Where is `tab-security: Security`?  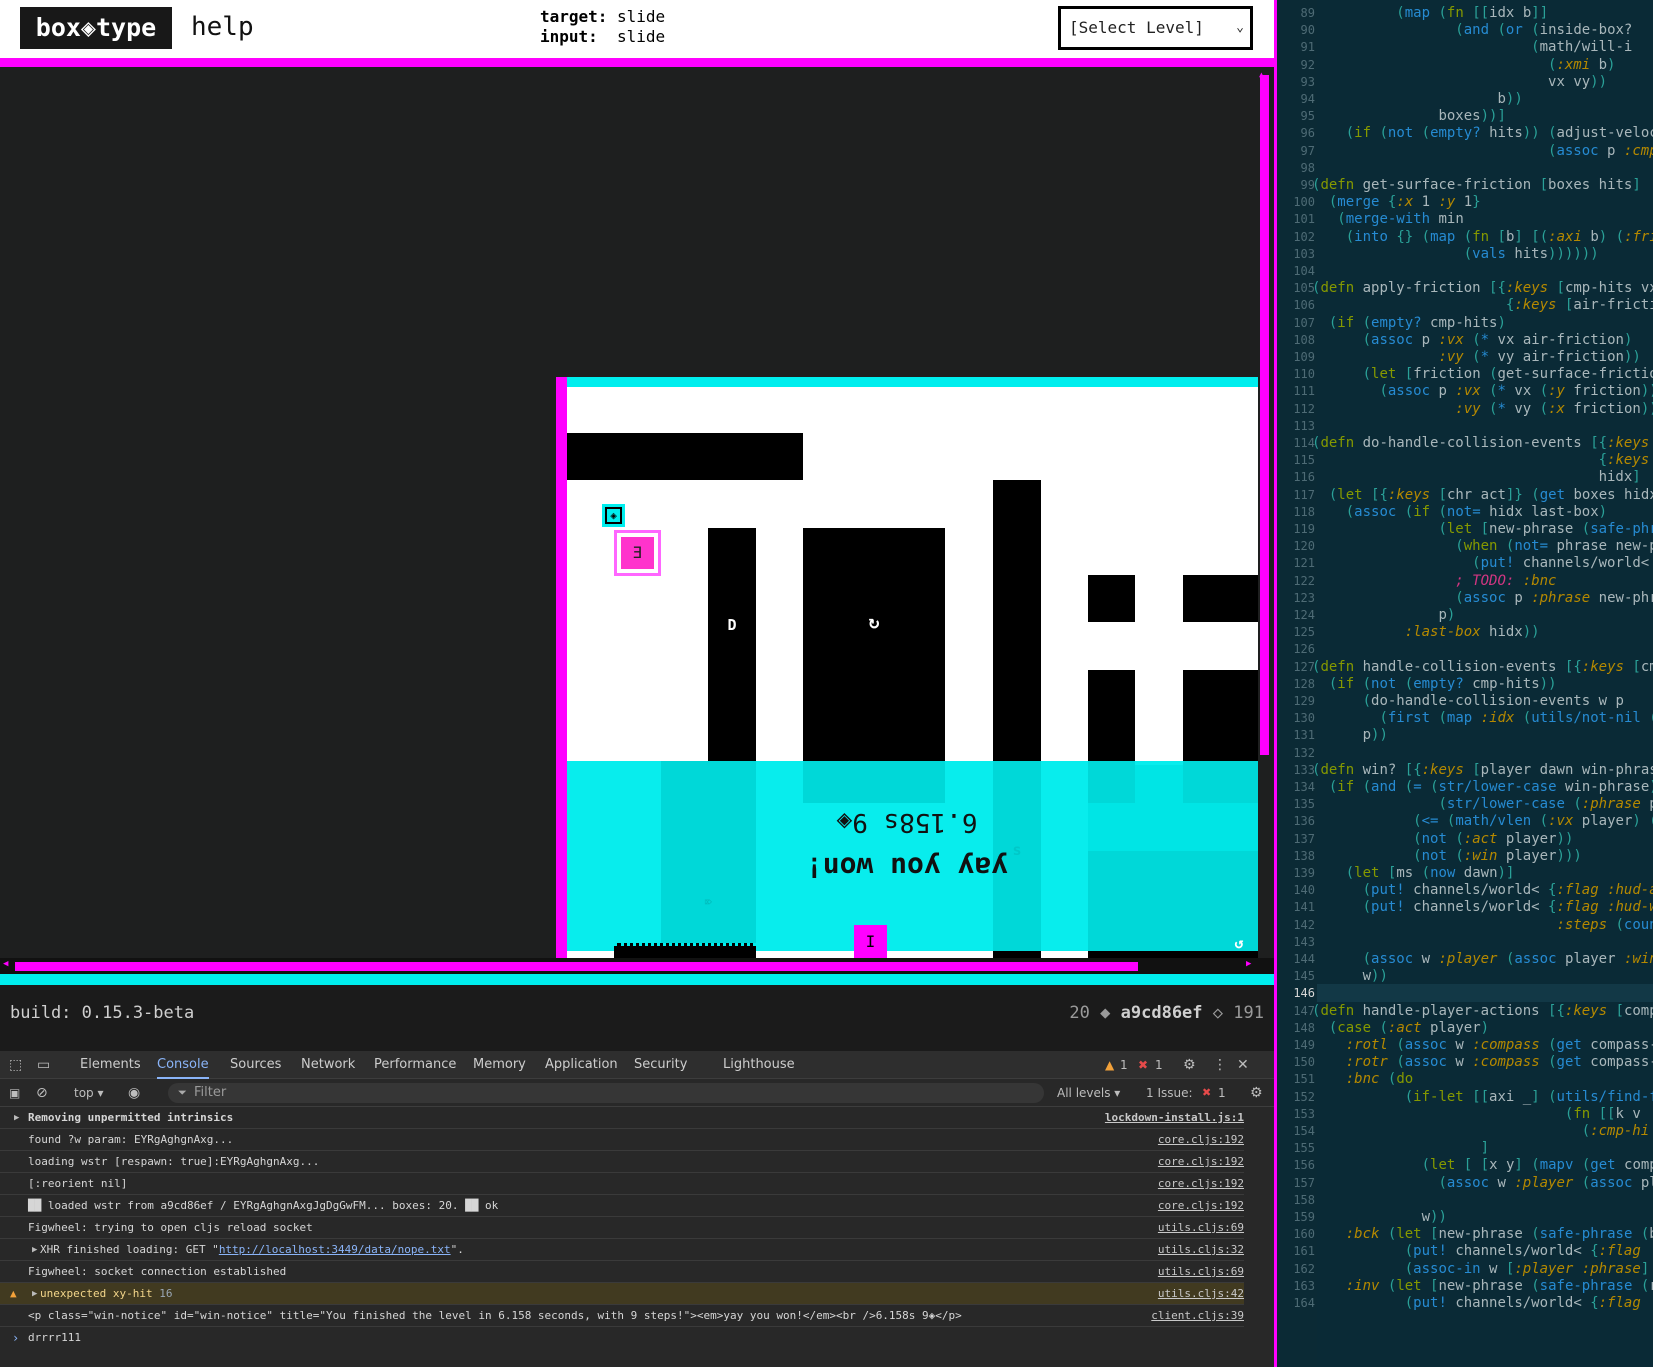 tab-security: Security is located at coordinates (660, 1065).